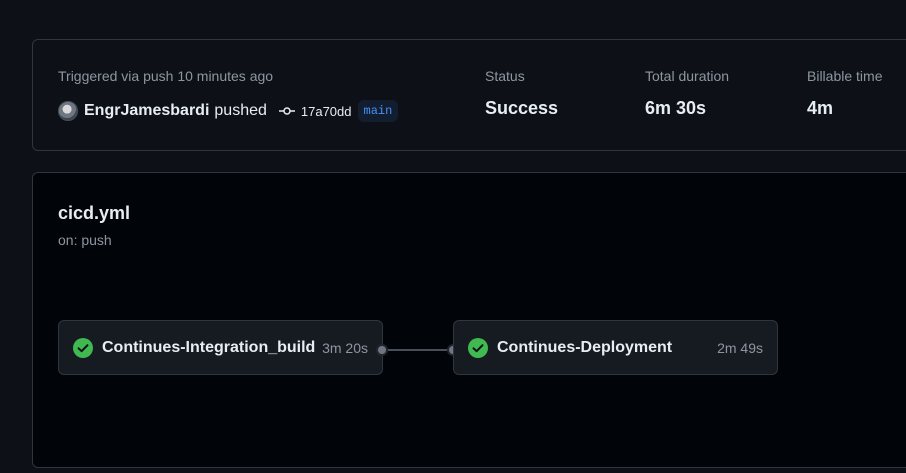 This screenshot has height=473, width=906. What do you see at coordinates (687, 93) in the screenshot?
I see `duration-stat: Total duration 6m 30s` at bounding box center [687, 93].